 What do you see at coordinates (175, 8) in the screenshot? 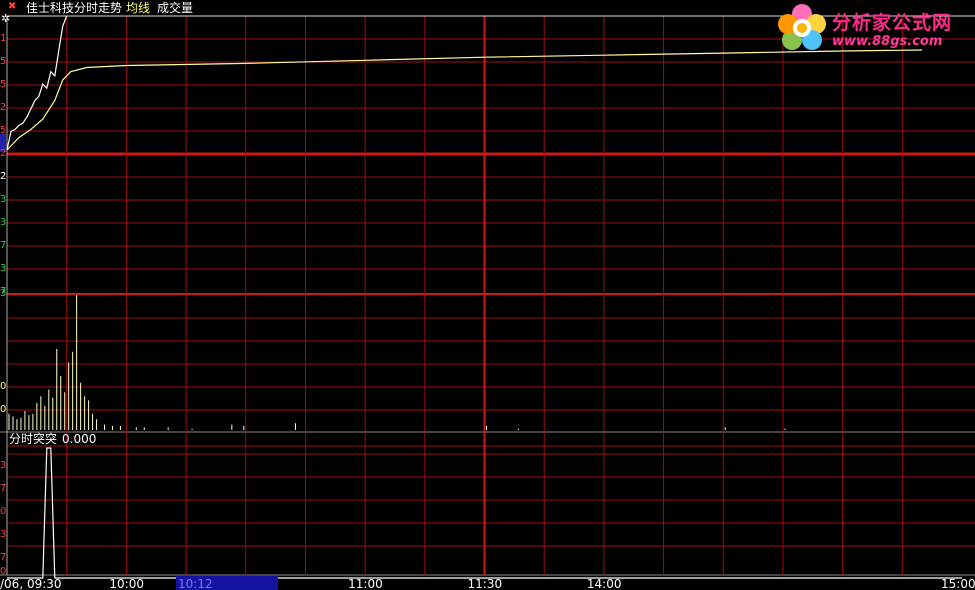
I see `volume-label: 成交量` at bounding box center [175, 8].